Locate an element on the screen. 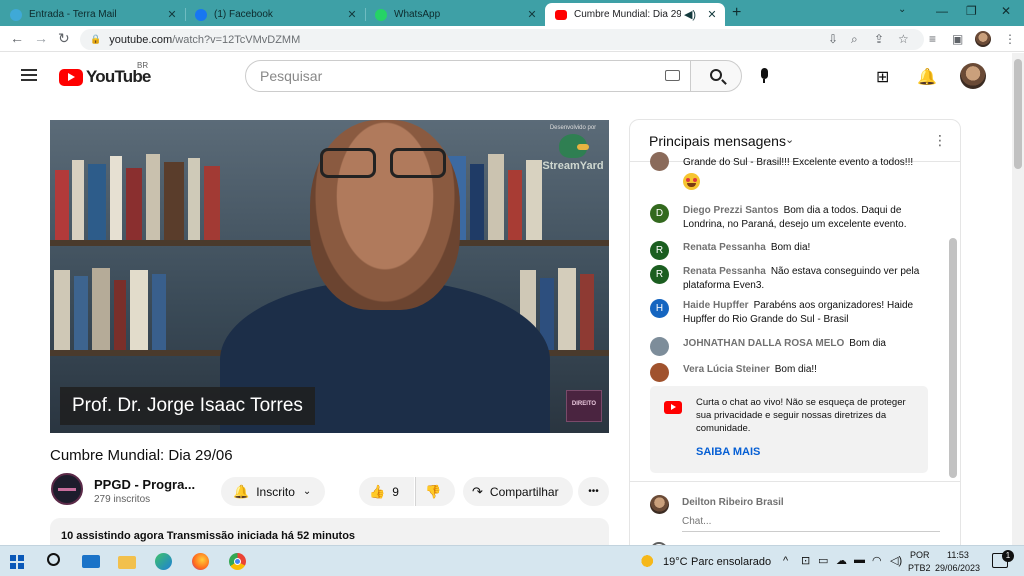 This screenshot has width=1024, height=576. thumbs-down-icon: 👎 is located at coordinates (433, 491).